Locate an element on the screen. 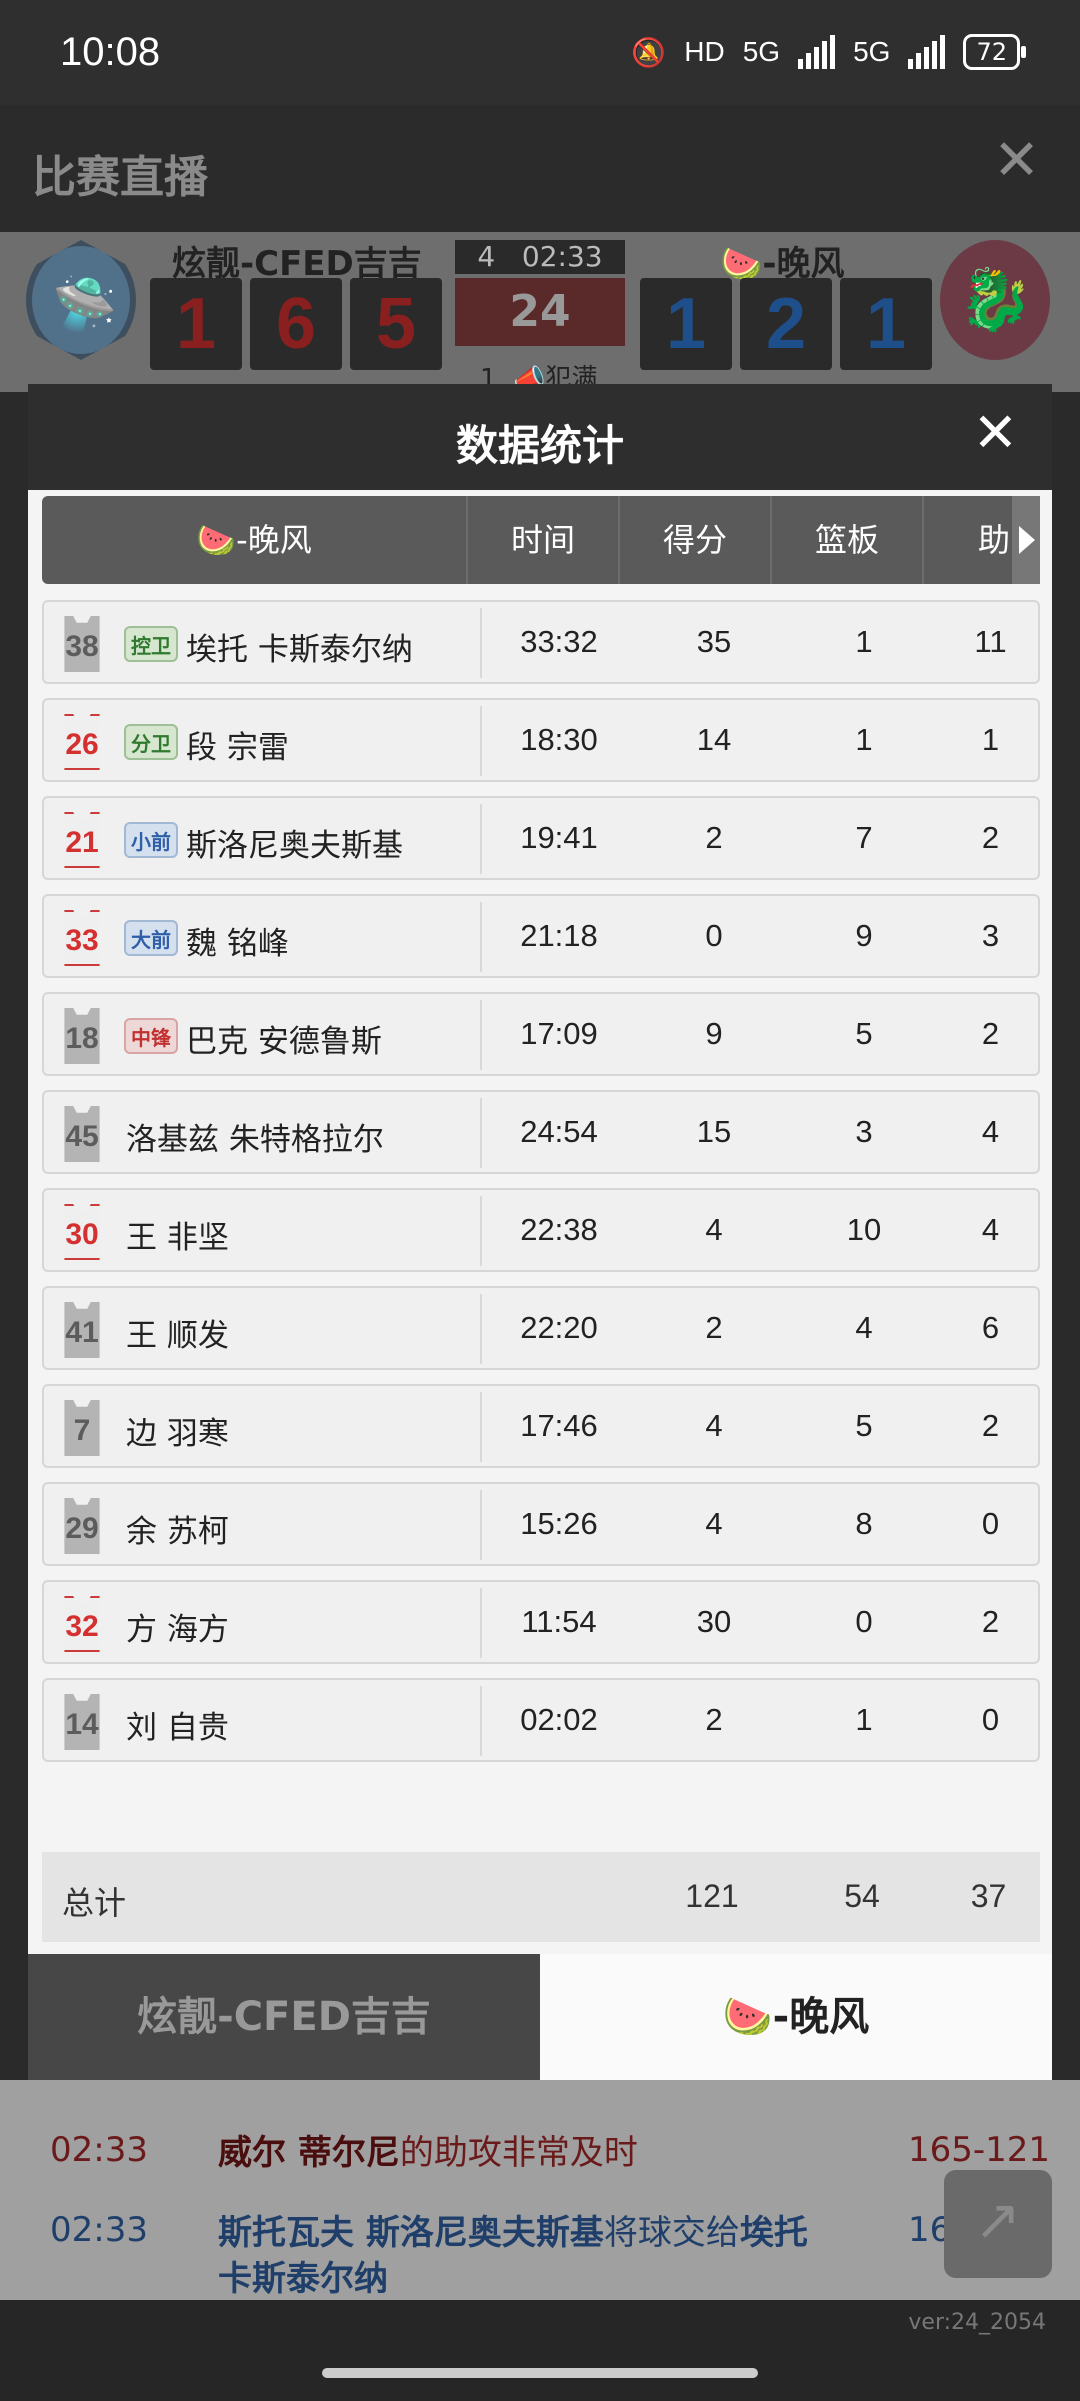 This screenshot has width=1080, height=2401. tab-home-team: 炫靓-CFED吉吉 is located at coordinates (284, 2017).